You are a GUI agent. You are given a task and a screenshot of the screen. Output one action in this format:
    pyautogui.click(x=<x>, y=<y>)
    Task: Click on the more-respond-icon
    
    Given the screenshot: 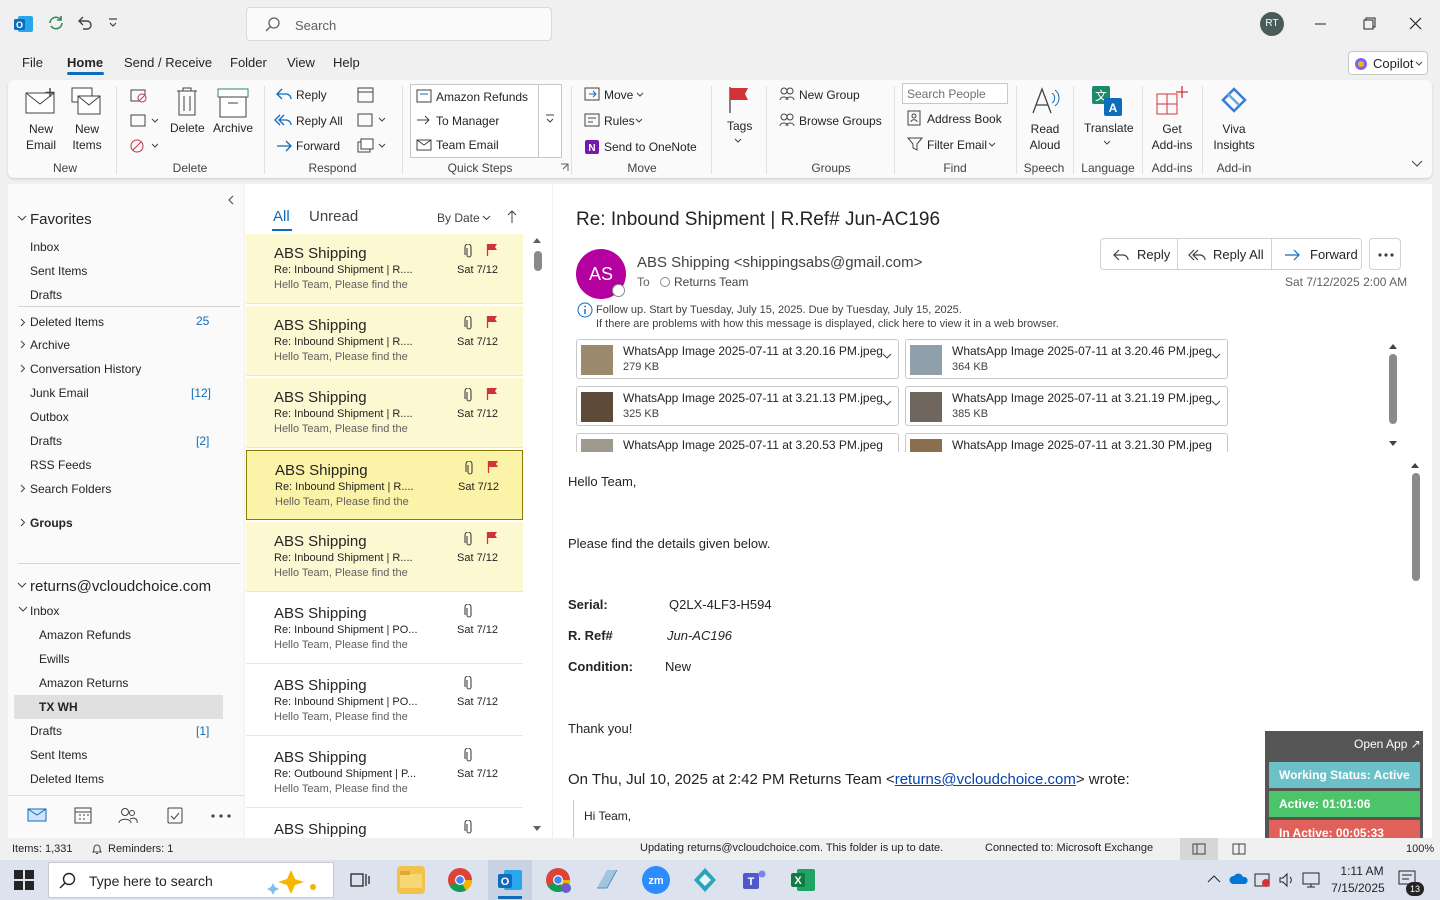 What is the action you would take?
    pyautogui.click(x=372, y=147)
    